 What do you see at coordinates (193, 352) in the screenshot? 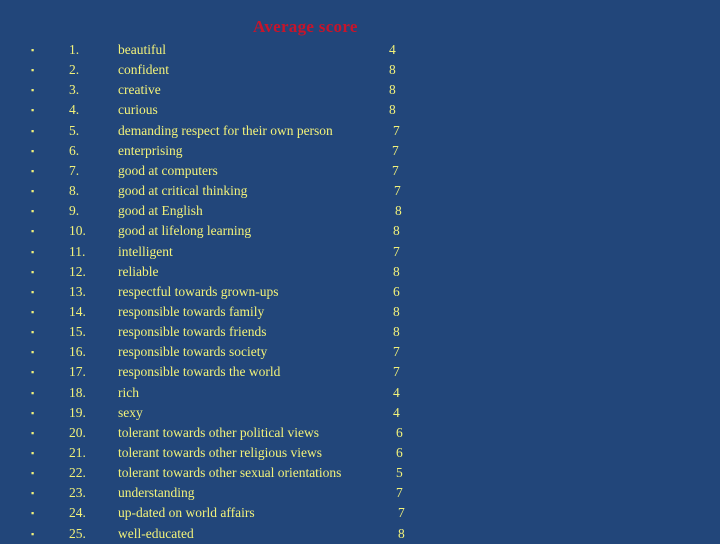
I see `item-label: responsible towards society` at bounding box center [193, 352].